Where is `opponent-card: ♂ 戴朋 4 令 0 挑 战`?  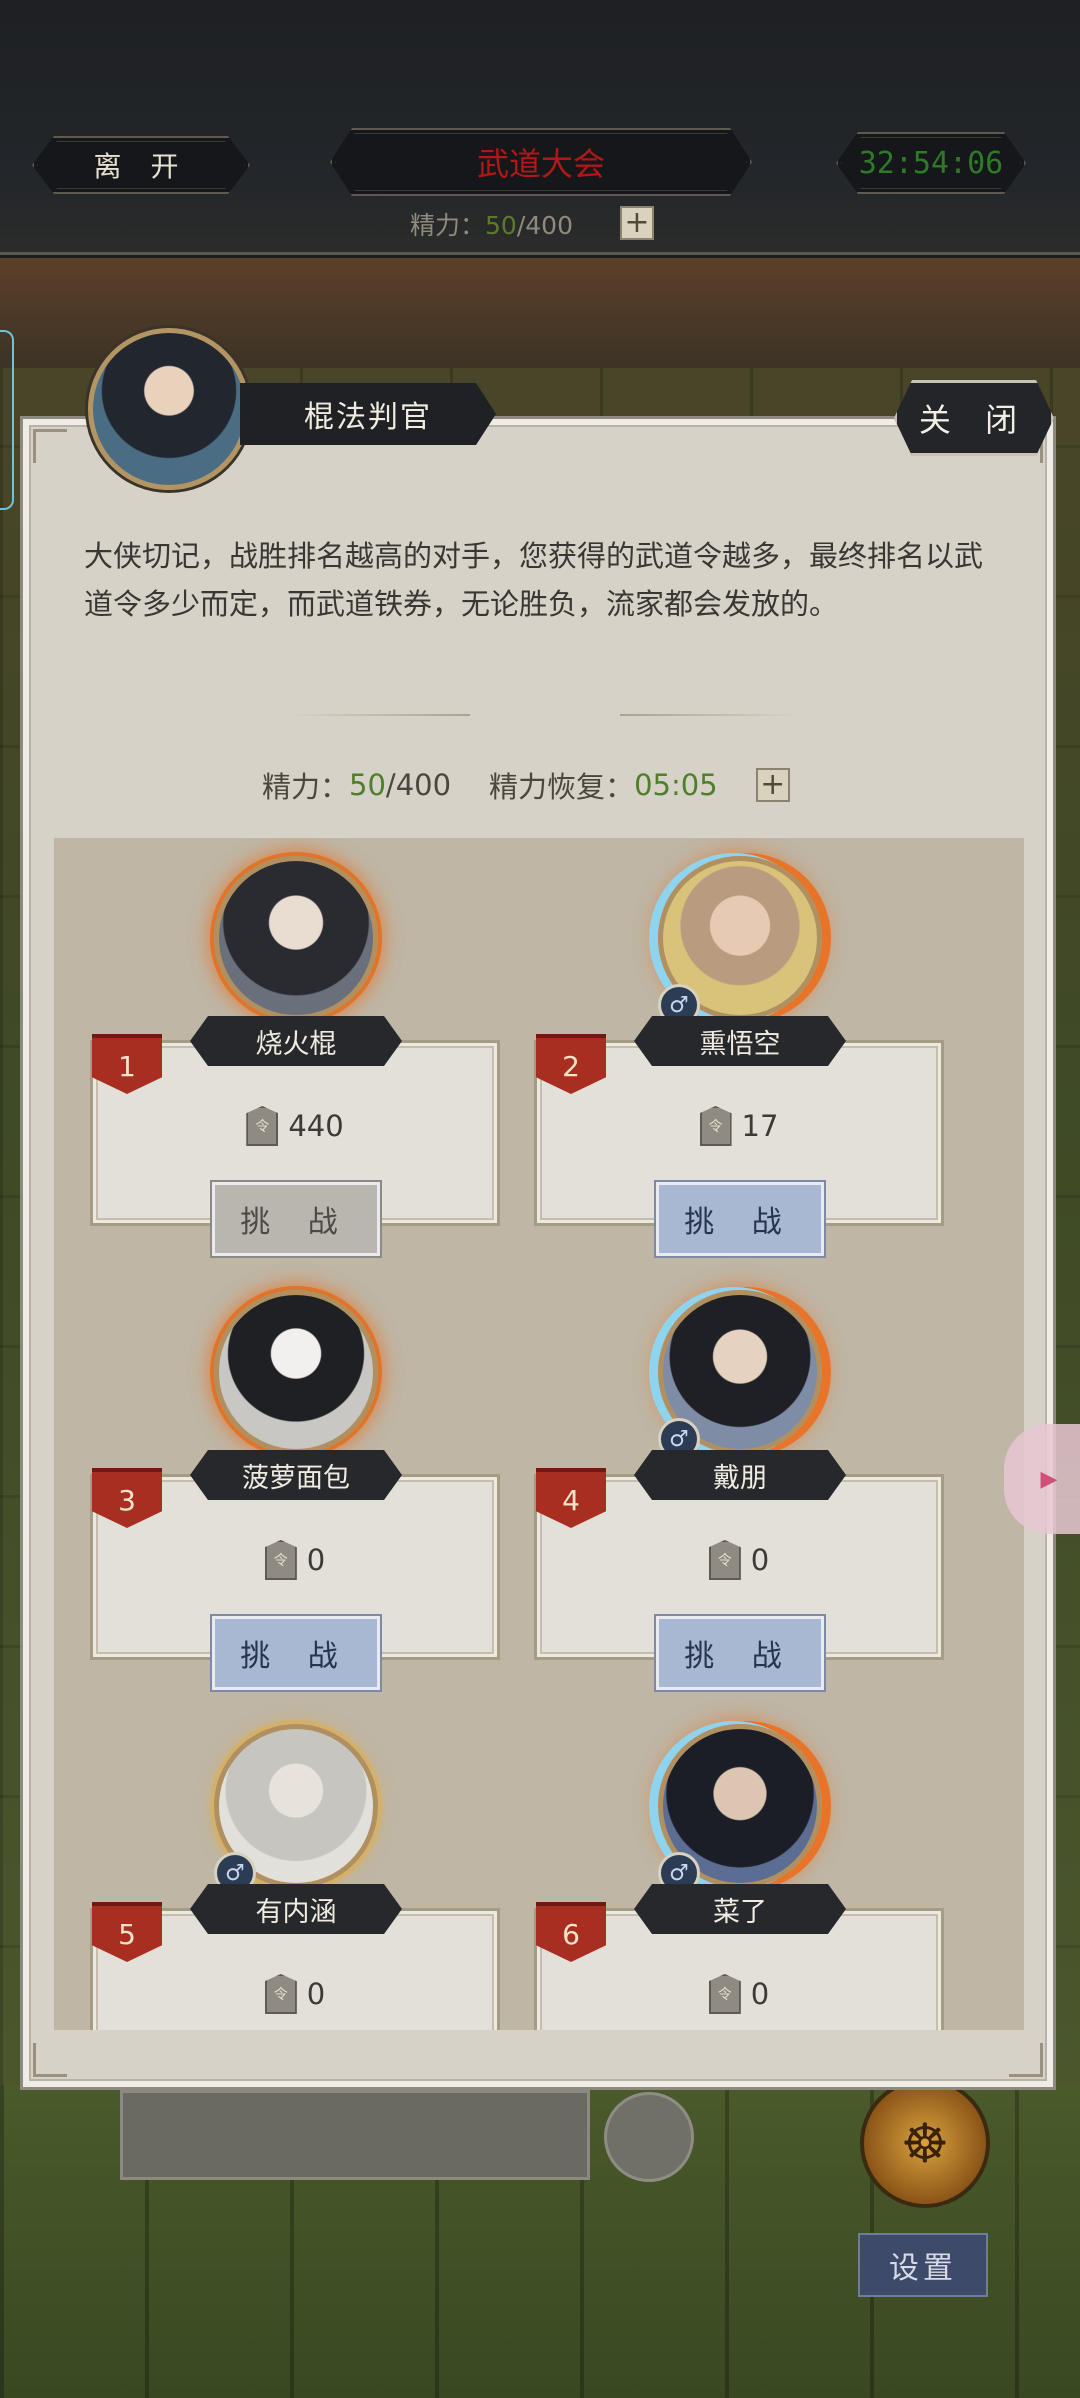
opponent-card: ♂ 戴朋 4 令 0 挑 战 is located at coordinates (739, 1487).